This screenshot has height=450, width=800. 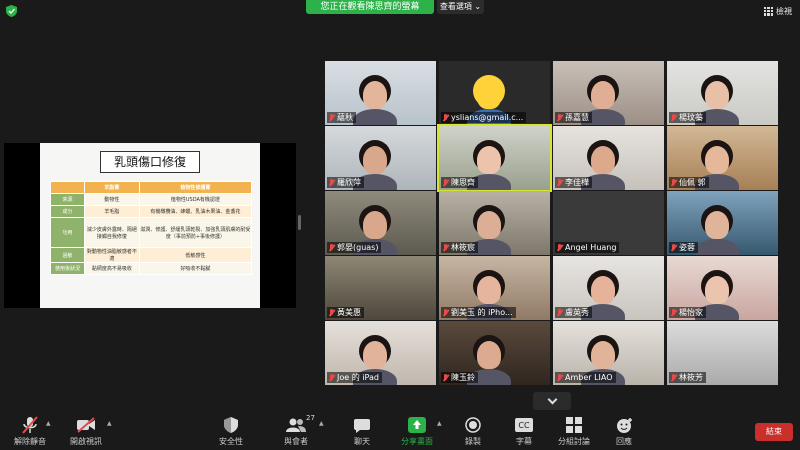 I want to click on participant-tile: 孫嘉慧, so click(x=608, y=93).